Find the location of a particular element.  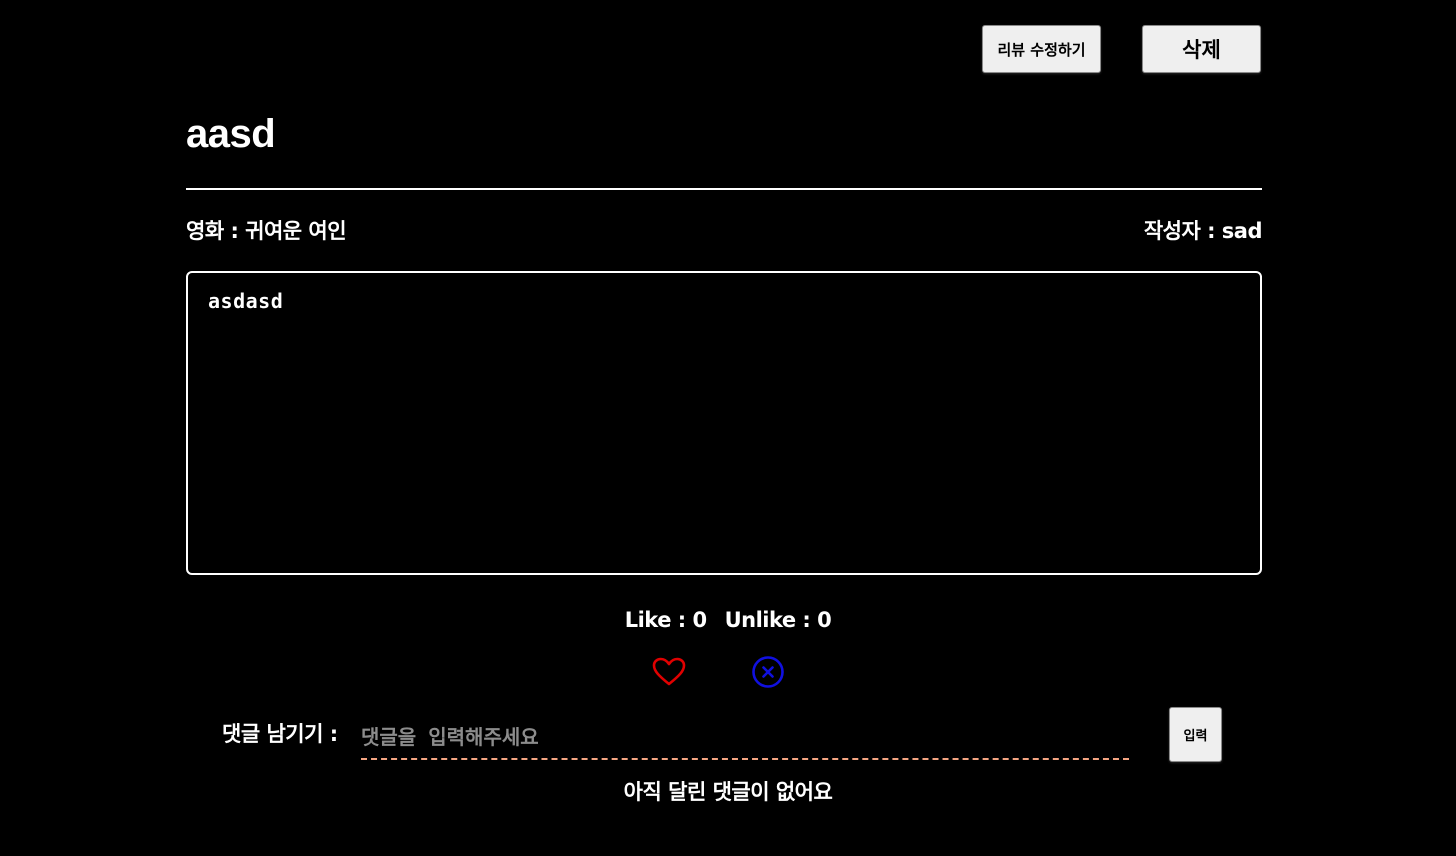

reaction-counts: Like : 0 Unlike : 0 is located at coordinates (728, 620).